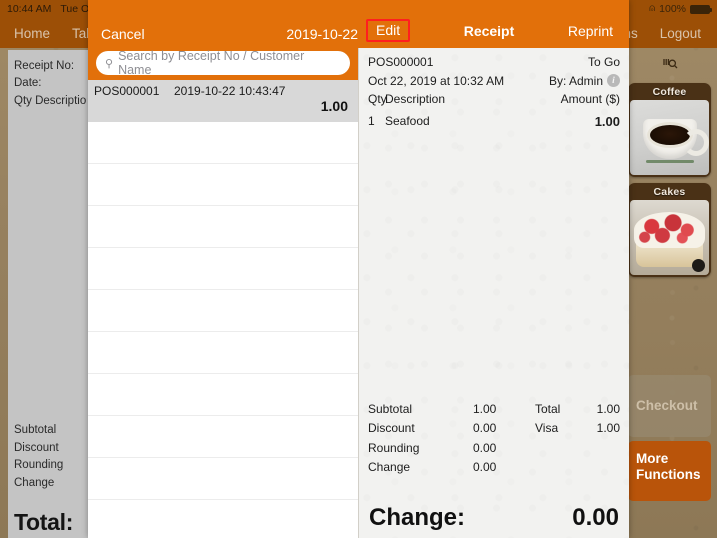  What do you see at coordinates (390, 409) in the screenshot?
I see `detail-subtotal-label: Subtotal` at bounding box center [390, 409].